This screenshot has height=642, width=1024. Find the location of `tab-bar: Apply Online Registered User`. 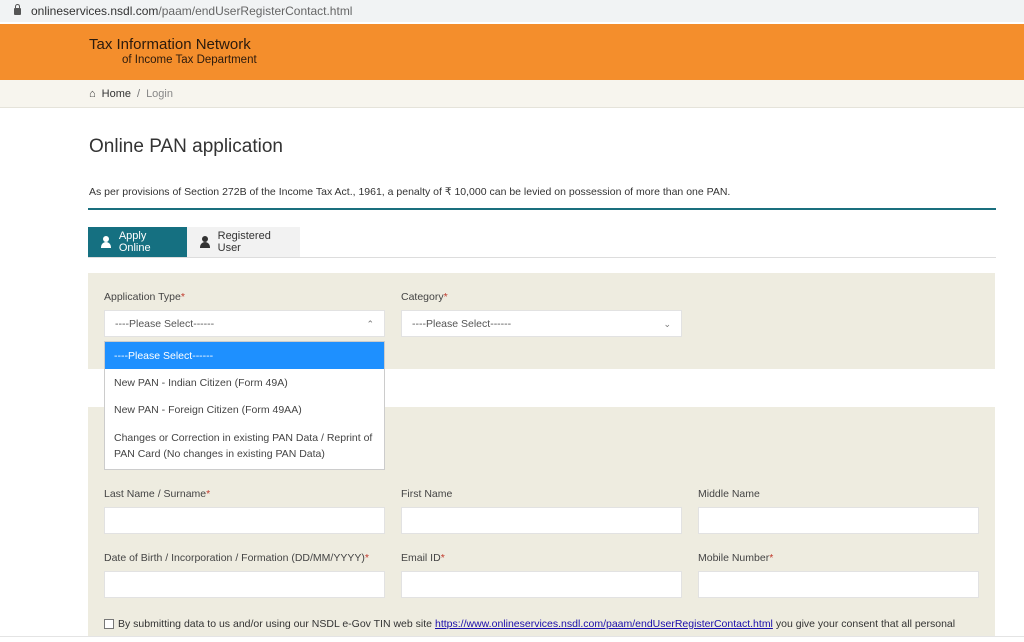

tab-bar: Apply Online Registered User is located at coordinates (542, 242).